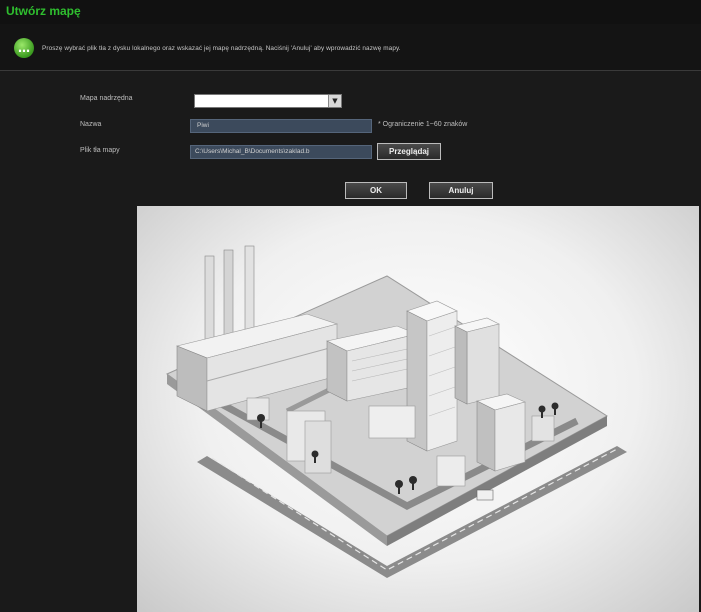  What do you see at coordinates (106, 98) in the screenshot?
I see `parent-map-label: Mapa nadrzędna` at bounding box center [106, 98].